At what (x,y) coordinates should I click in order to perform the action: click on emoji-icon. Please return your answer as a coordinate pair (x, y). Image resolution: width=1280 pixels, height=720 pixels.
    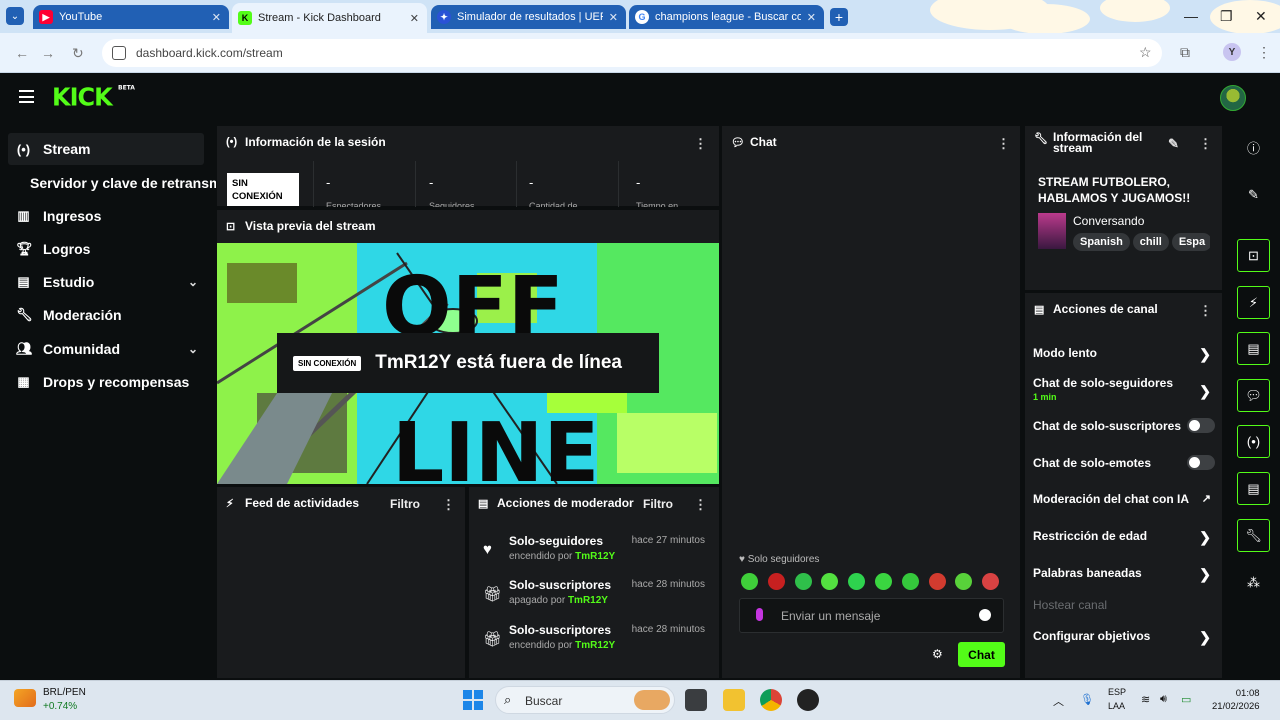
    Looking at the image, I should click on (985, 615).